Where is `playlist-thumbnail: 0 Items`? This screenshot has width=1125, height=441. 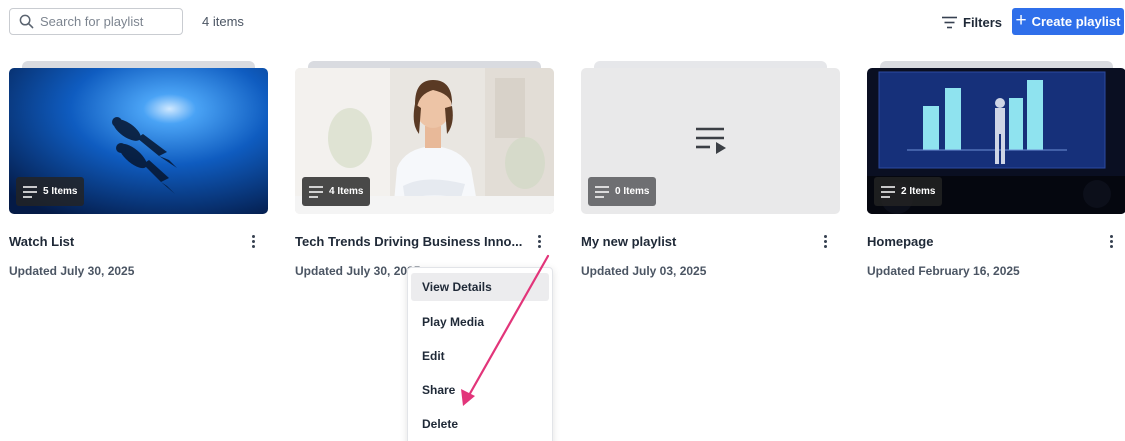 playlist-thumbnail: 0 Items is located at coordinates (710, 141).